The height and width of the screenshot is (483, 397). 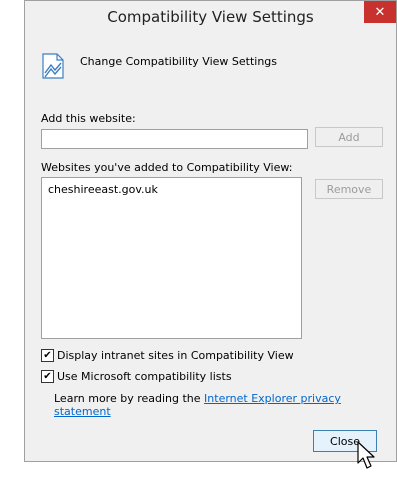 I want to click on ms-lists-label: Use Microsoft compatibility lists, so click(x=144, y=376).